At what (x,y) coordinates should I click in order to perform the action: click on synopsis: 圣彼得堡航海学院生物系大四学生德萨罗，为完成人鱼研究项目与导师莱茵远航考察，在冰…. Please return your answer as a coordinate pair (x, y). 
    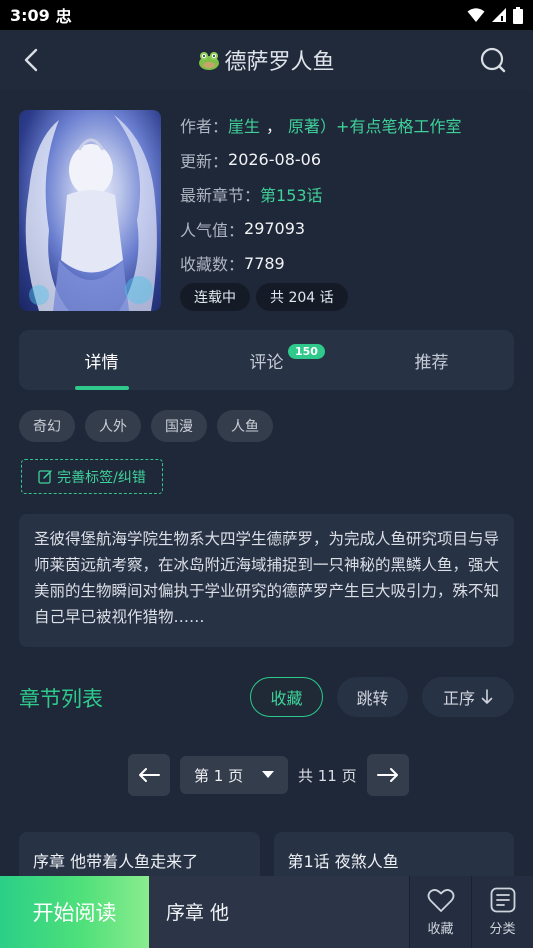
    Looking at the image, I should click on (266, 580).